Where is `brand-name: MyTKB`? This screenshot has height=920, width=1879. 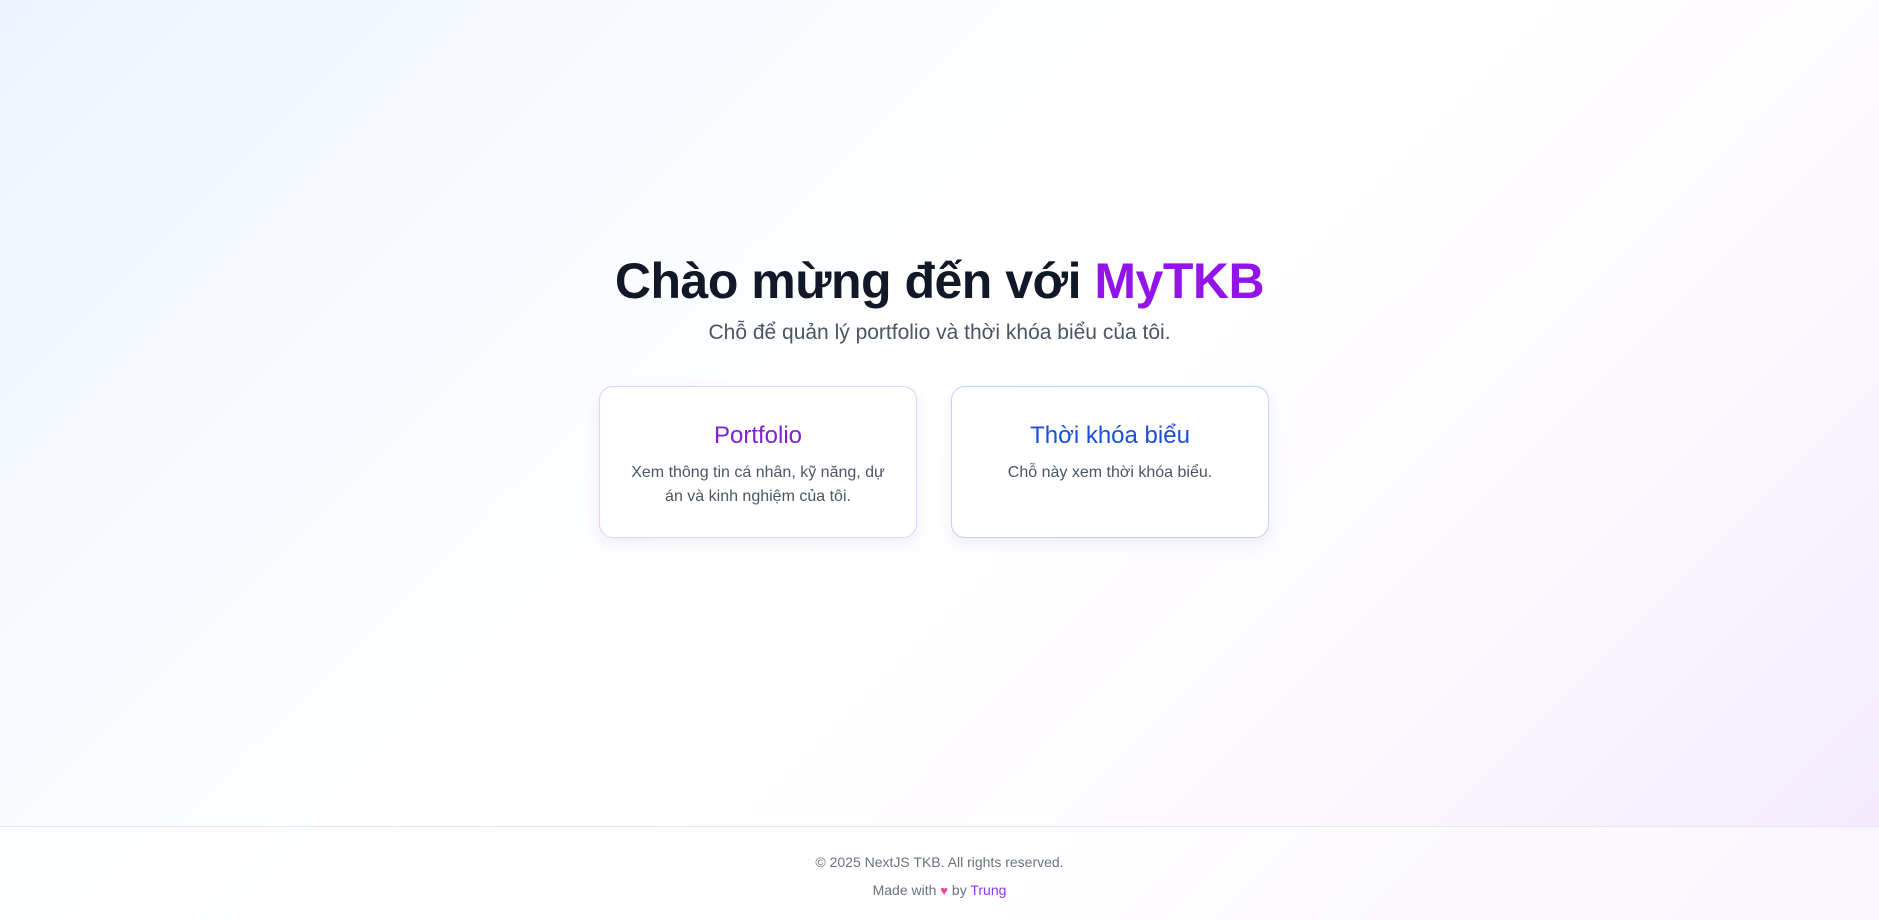
brand-name: MyTKB is located at coordinates (1179, 281).